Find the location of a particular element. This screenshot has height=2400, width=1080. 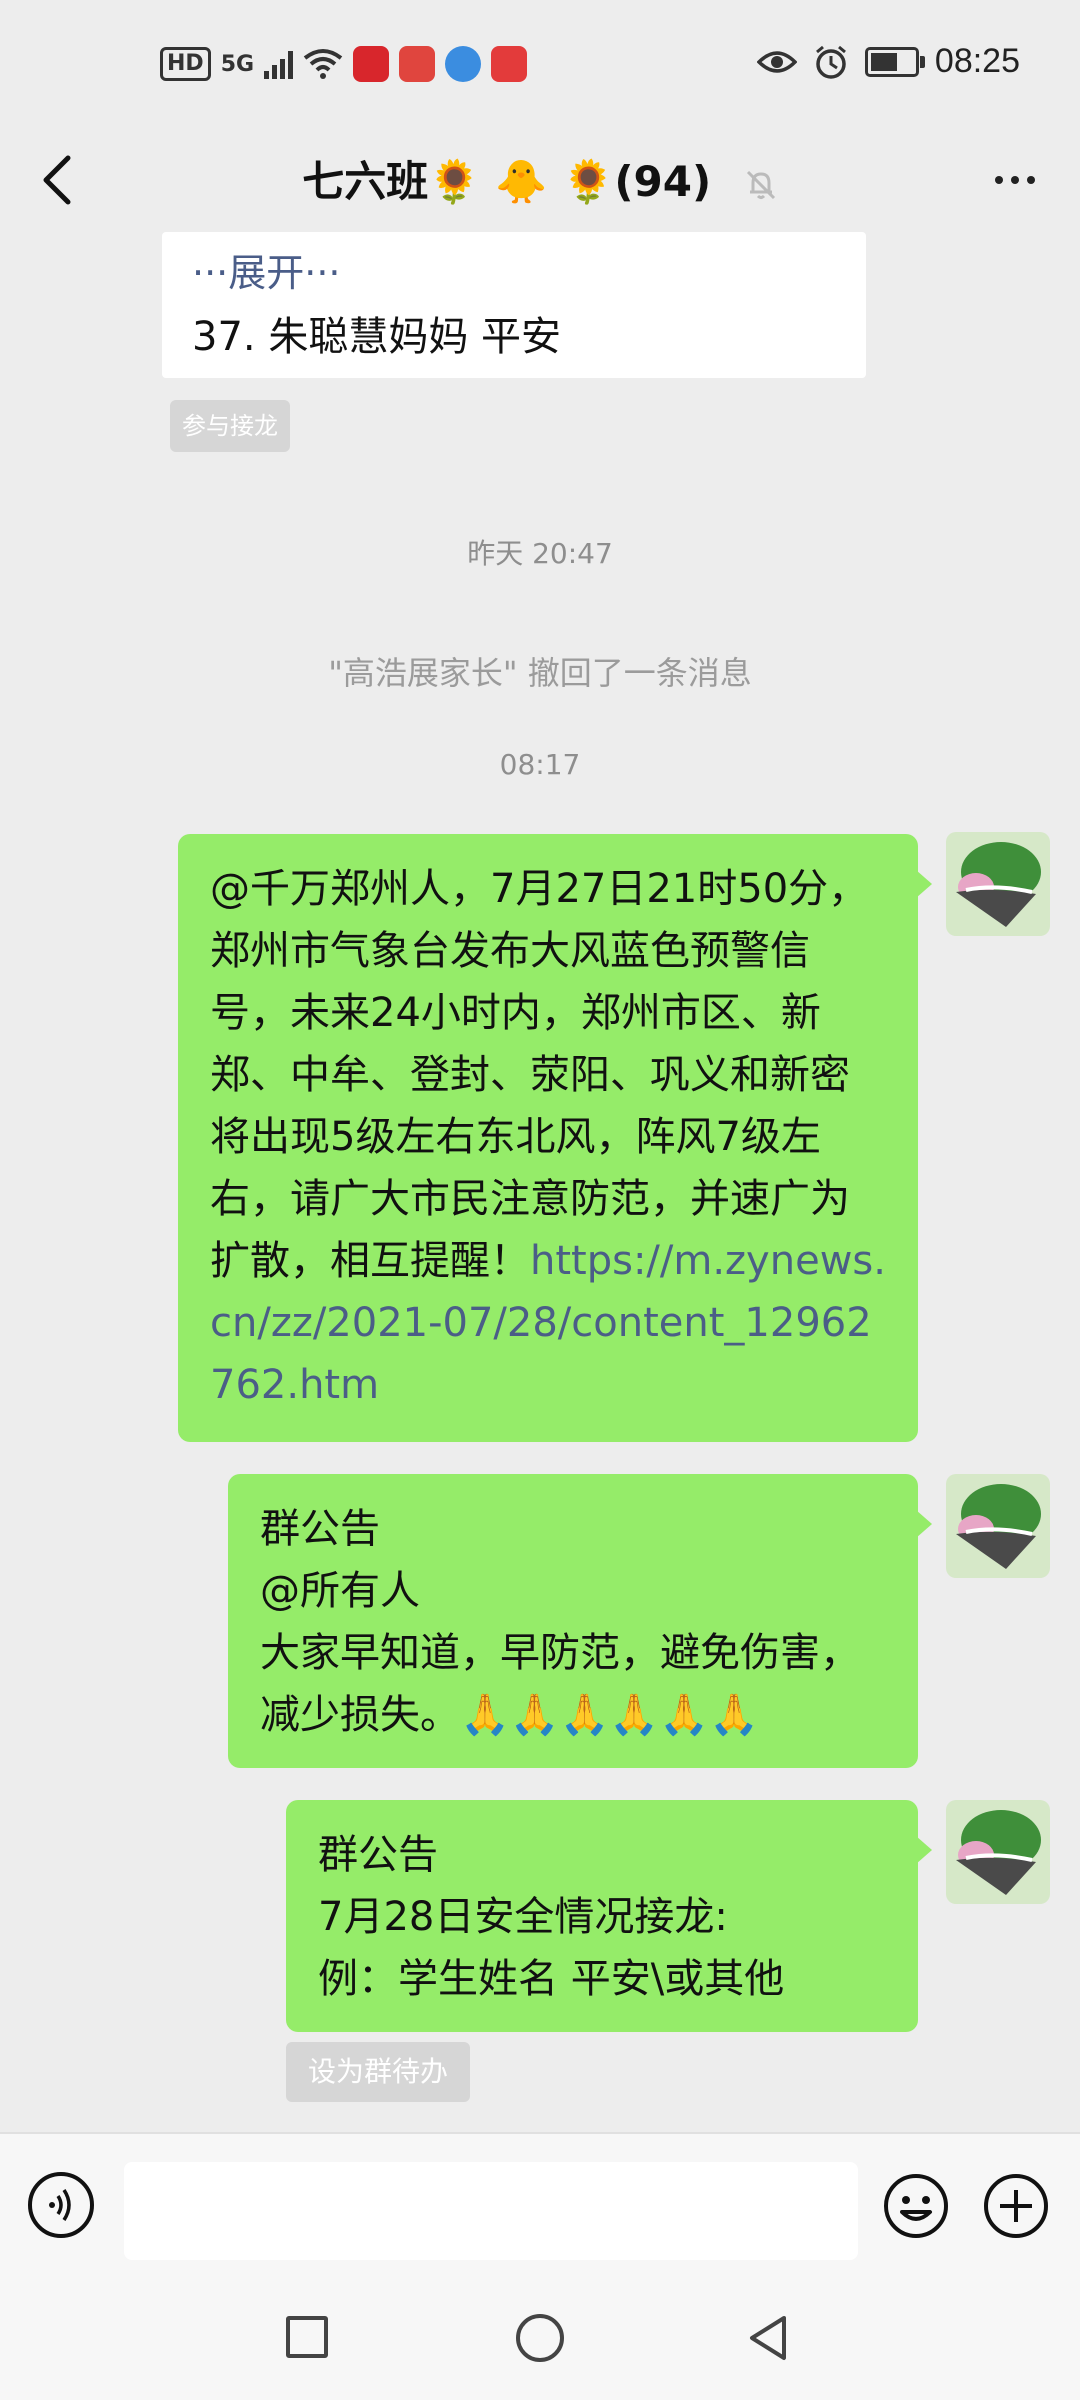

chat-title: 七六班🌻 🐥 🌻(94) is located at coordinates (507, 181).